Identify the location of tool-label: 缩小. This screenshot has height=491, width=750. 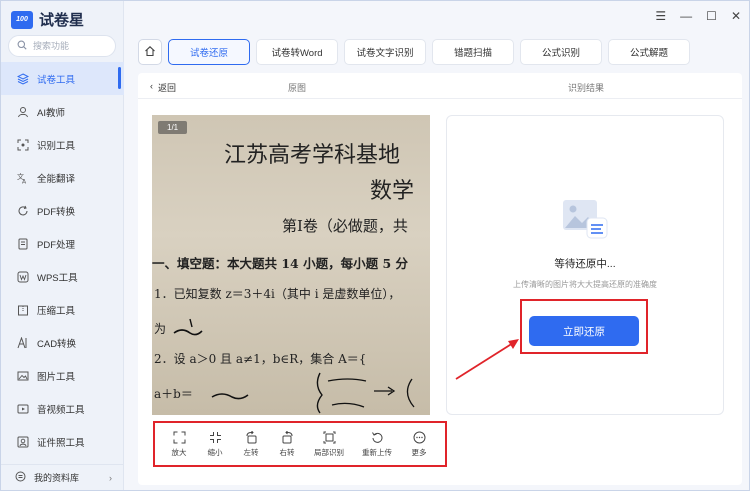
(215, 452).